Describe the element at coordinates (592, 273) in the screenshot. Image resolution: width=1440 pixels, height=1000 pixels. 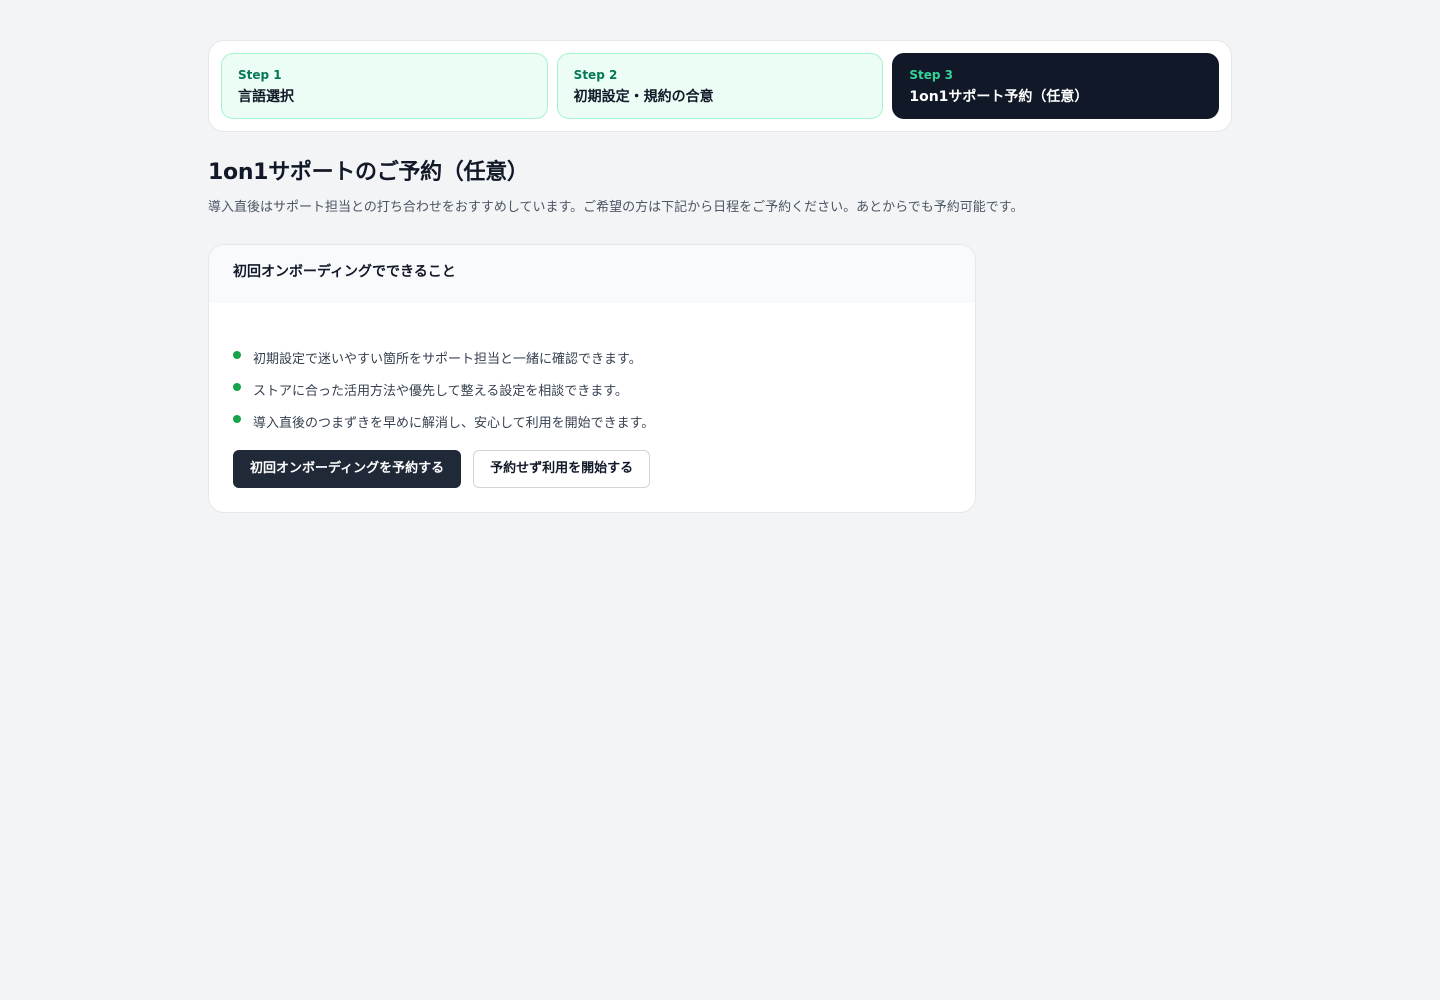
I see `card-title: 初回オンボーディングでできること` at that location.